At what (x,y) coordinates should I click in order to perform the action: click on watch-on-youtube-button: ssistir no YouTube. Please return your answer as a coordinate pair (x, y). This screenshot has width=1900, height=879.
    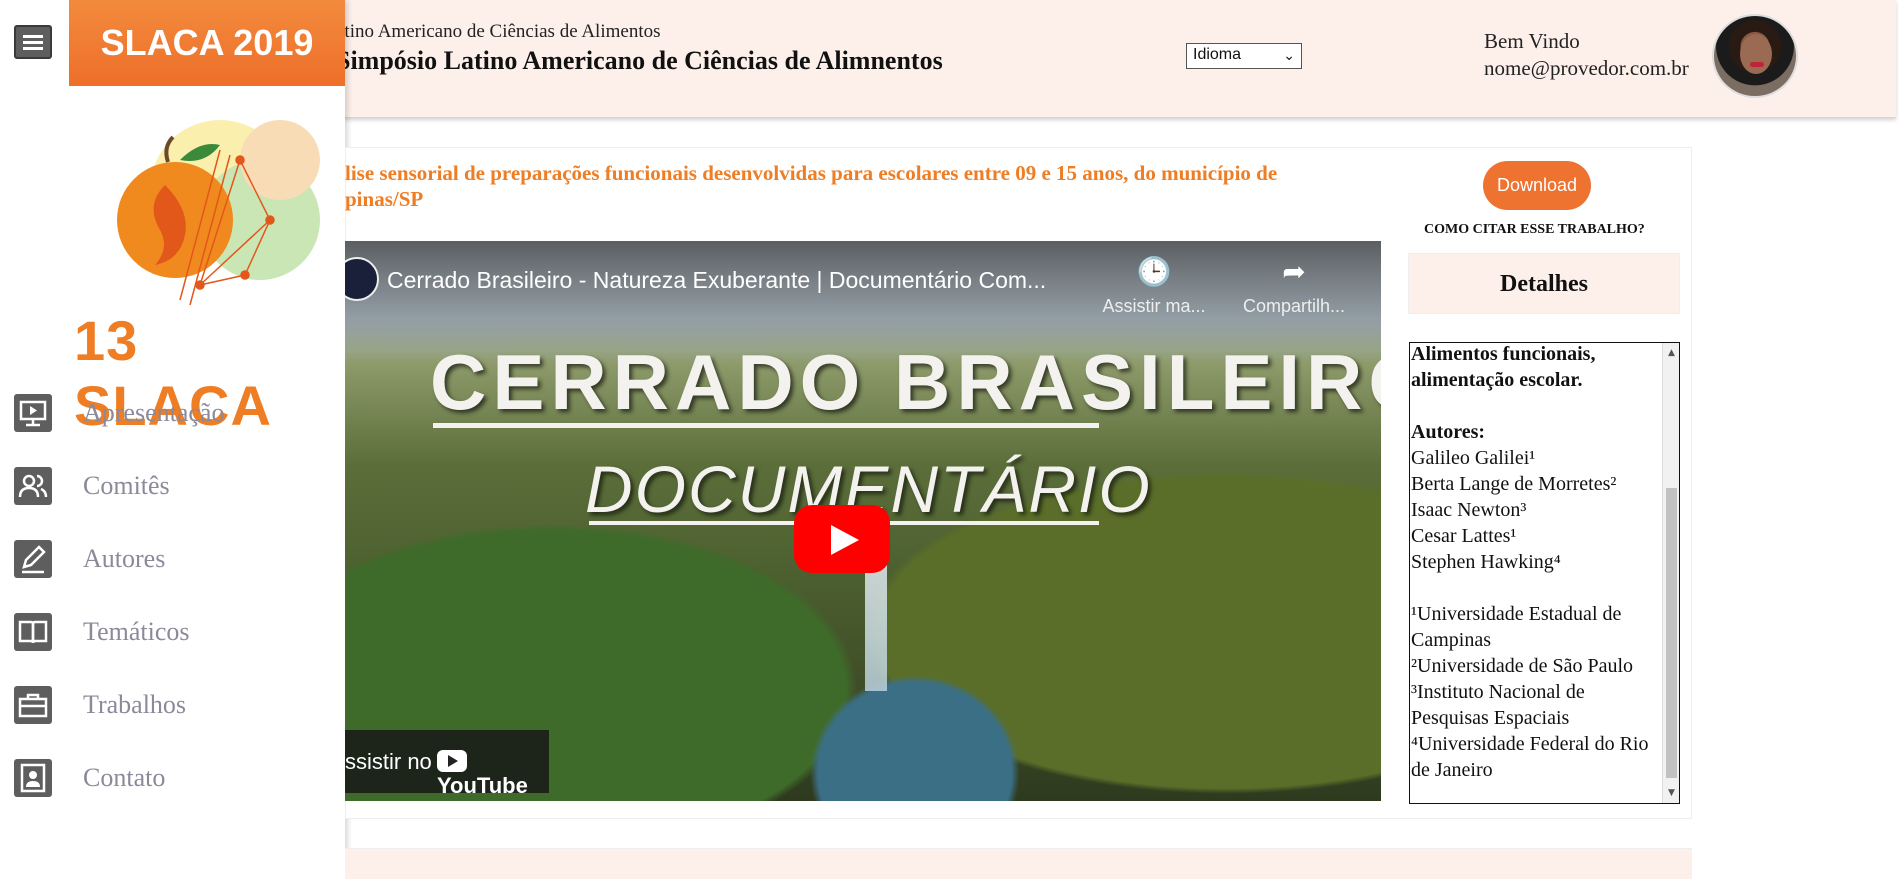
    Looking at the image, I should click on (447, 764).